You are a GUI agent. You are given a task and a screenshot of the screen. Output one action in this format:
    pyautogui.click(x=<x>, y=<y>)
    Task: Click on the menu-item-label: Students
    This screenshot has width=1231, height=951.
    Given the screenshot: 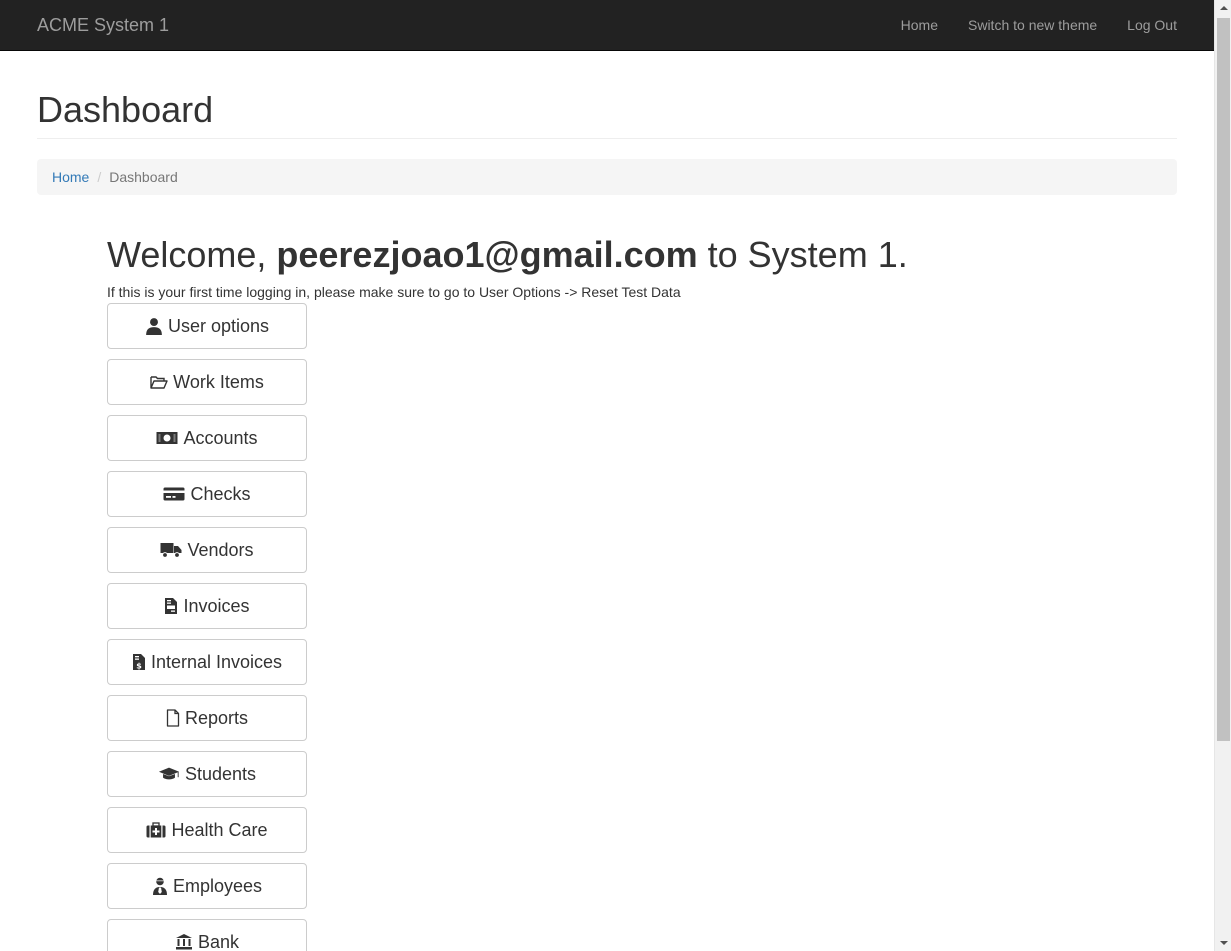 What is the action you would take?
    pyautogui.click(x=220, y=773)
    